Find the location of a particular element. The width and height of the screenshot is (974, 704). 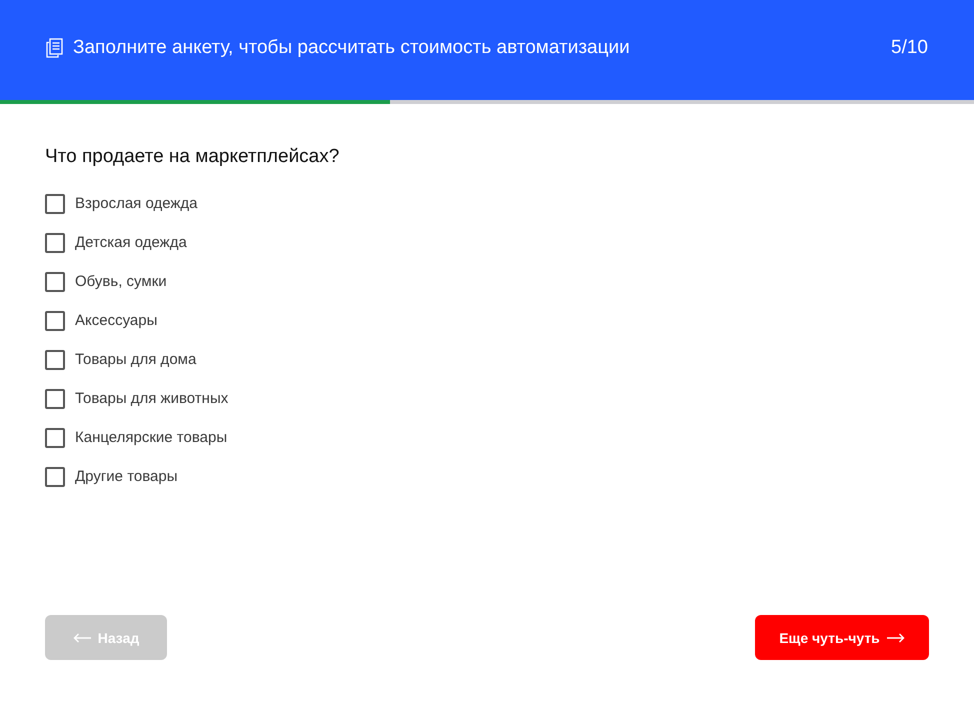

option-label: Взрослая одежда is located at coordinates (136, 204).